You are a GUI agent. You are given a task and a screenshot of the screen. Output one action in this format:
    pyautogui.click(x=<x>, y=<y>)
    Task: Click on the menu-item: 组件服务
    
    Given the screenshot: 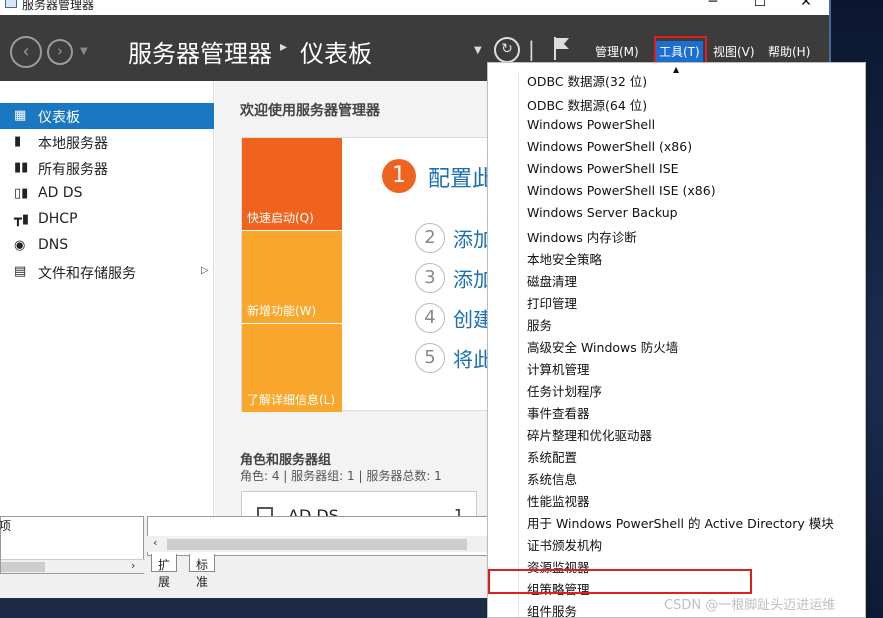 What is the action you would take?
    pyautogui.click(x=552, y=609)
    